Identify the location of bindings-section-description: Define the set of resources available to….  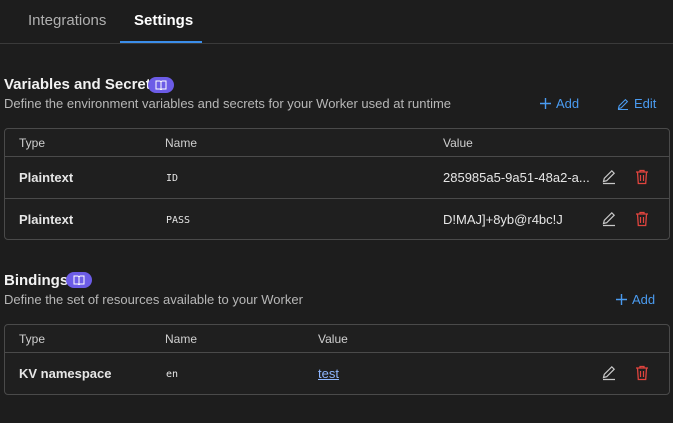
(153, 299).